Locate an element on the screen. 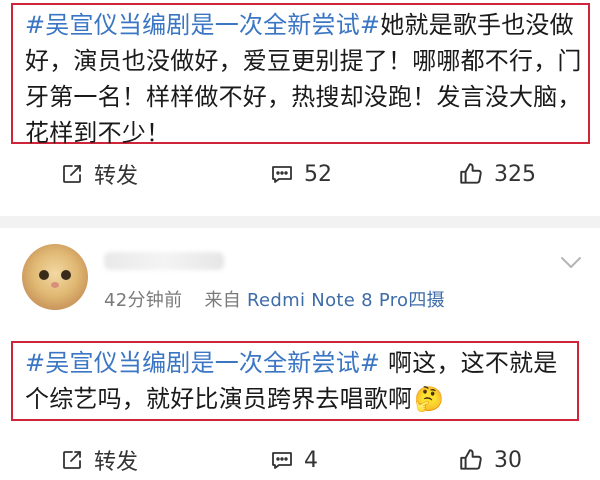 Image resolution: width=600 pixels, height=480 pixels. post-2-meta: 42分钟前 来自 Redmi Note 8 Pro四摄 is located at coordinates (274, 299).